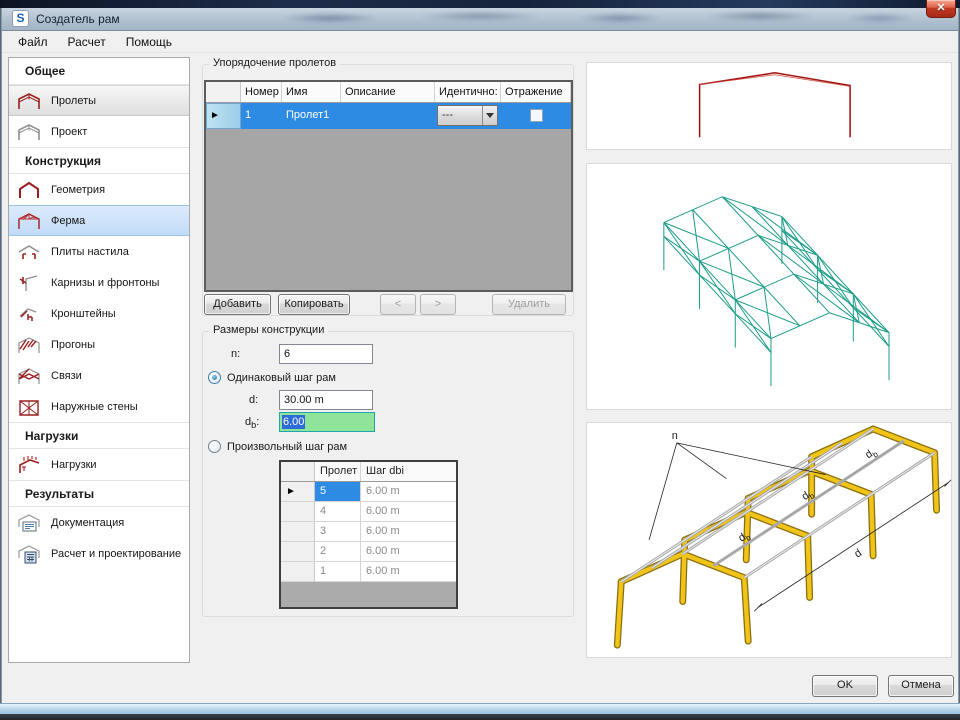 The width and height of the screenshot is (960, 720). What do you see at coordinates (338, 572) in the screenshot?
I see `bay-number: 1` at bounding box center [338, 572].